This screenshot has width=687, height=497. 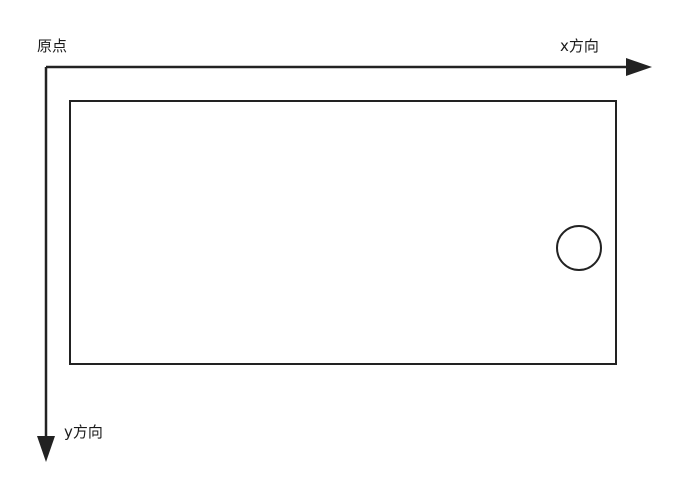 What do you see at coordinates (46, 449) in the screenshot?
I see `y-axis-arrowhead` at bounding box center [46, 449].